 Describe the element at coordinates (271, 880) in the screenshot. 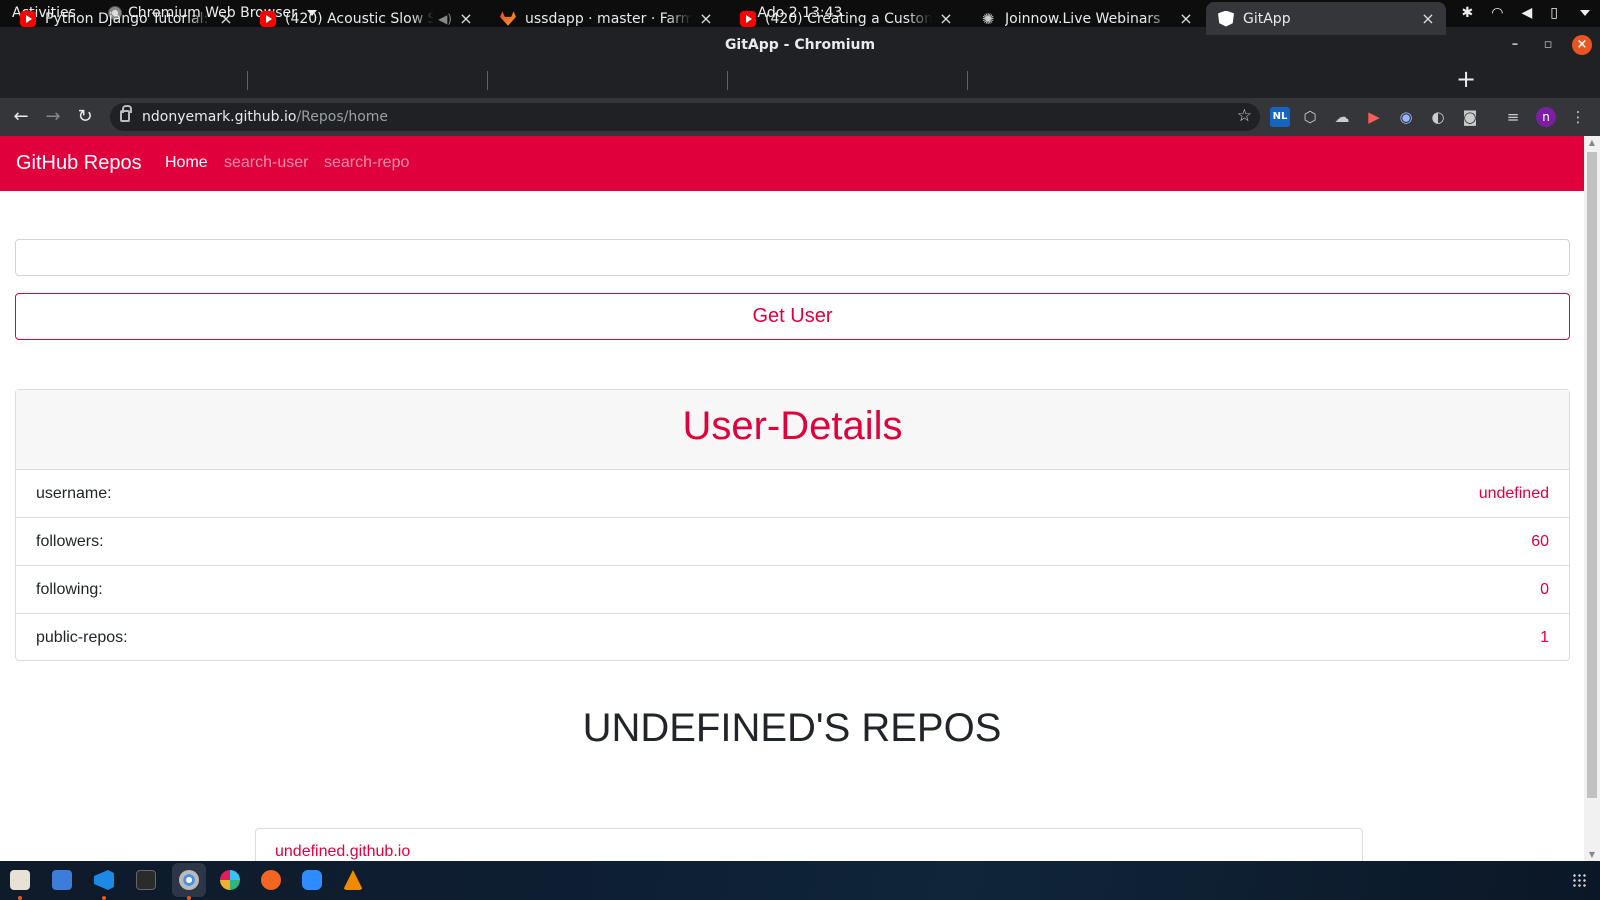

I see `postman-icon` at that location.